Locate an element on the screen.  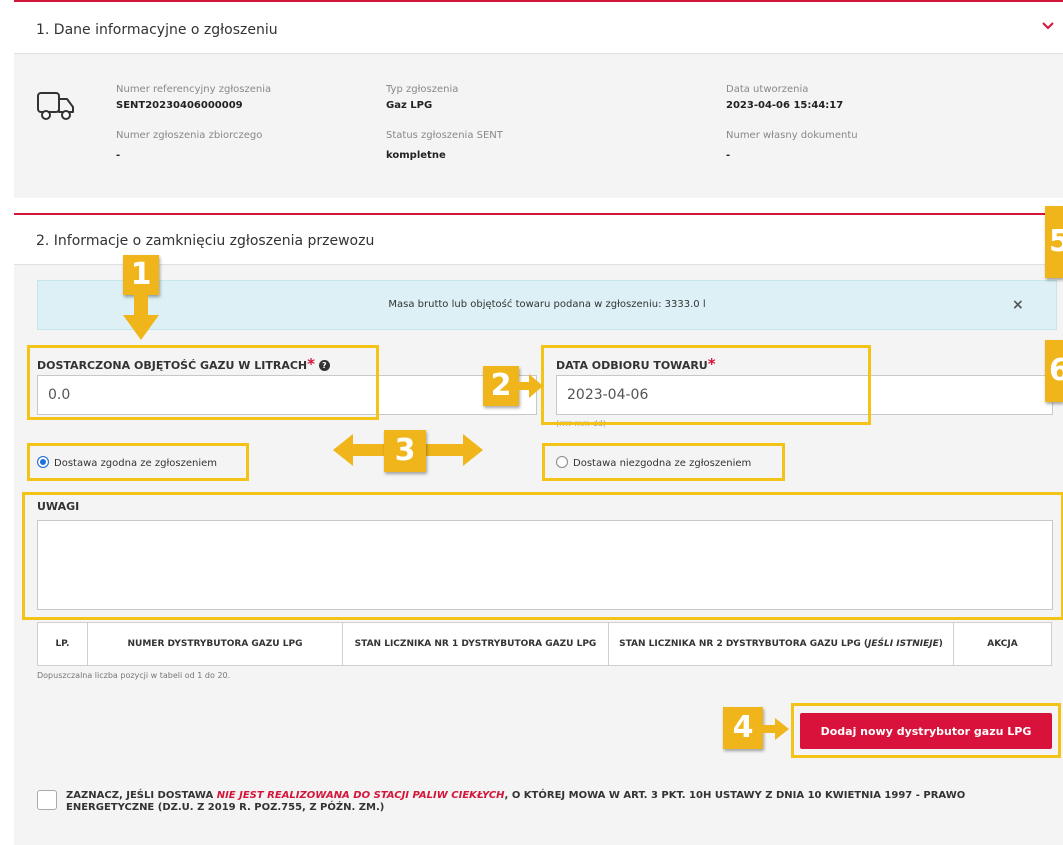
col-header-meter-2-close: ) is located at coordinates (940, 643).